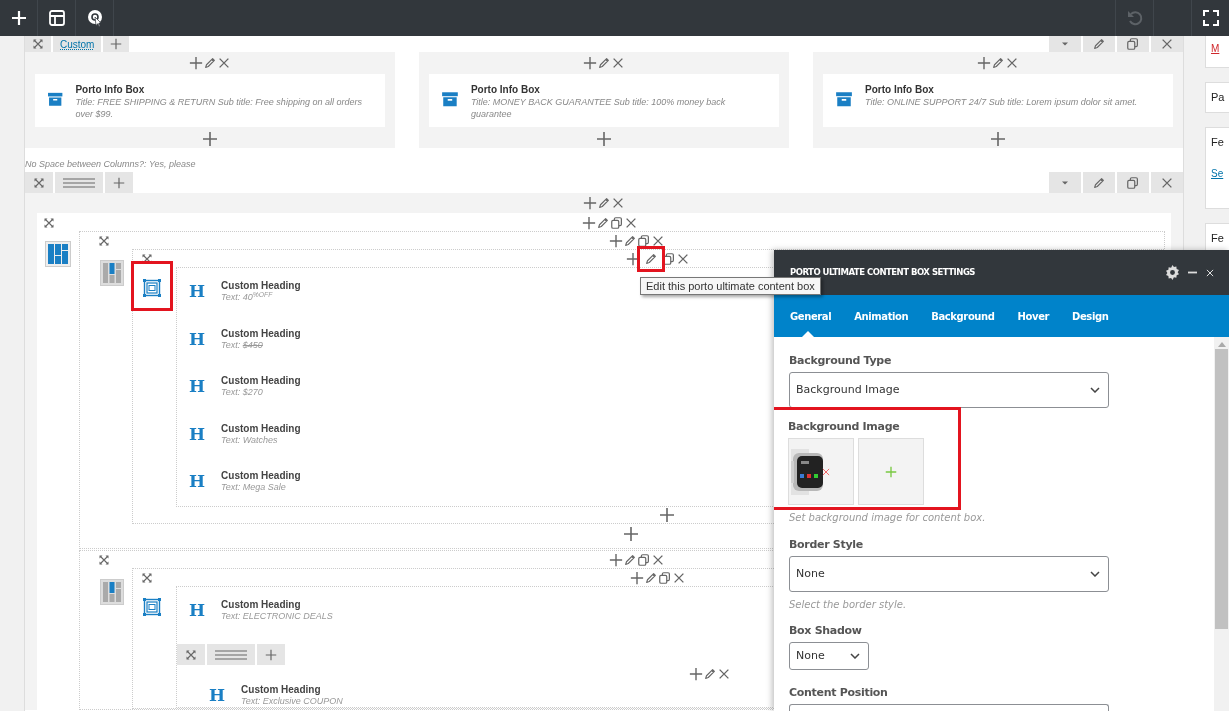 Image resolution: width=1229 pixels, height=711 pixels. What do you see at coordinates (883, 272) in the screenshot?
I see `panel-title: PORTO ULTIMATE CONTENT BOX SETTINGS` at bounding box center [883, 272].